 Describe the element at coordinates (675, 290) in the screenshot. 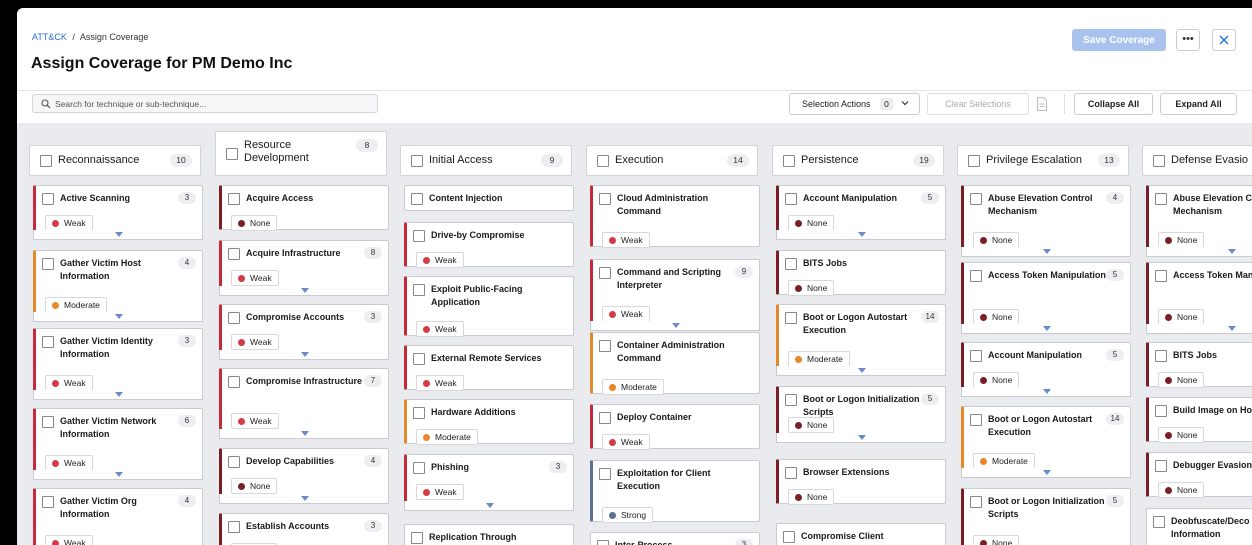

I see `technique-card: Command and Scripting Interpreter 9 Weak` at that location.